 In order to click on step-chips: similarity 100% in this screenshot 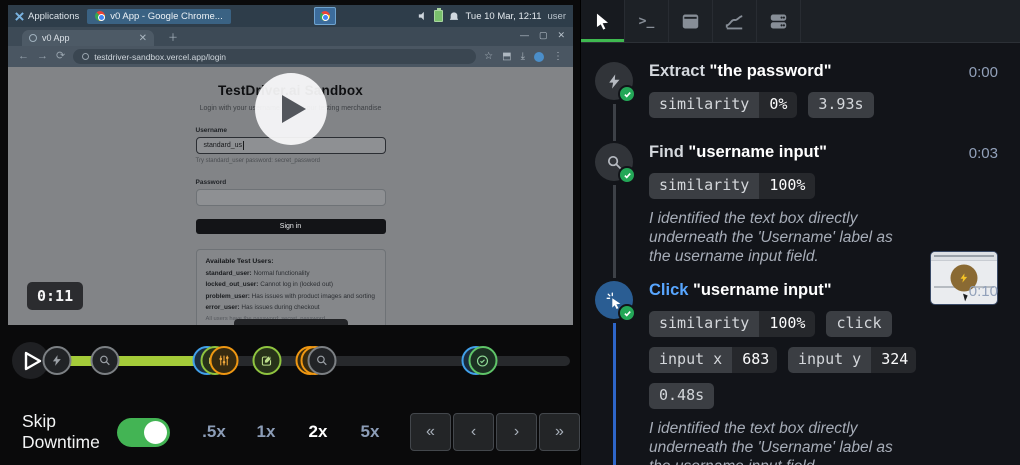, I will do `click(782, 185)`.